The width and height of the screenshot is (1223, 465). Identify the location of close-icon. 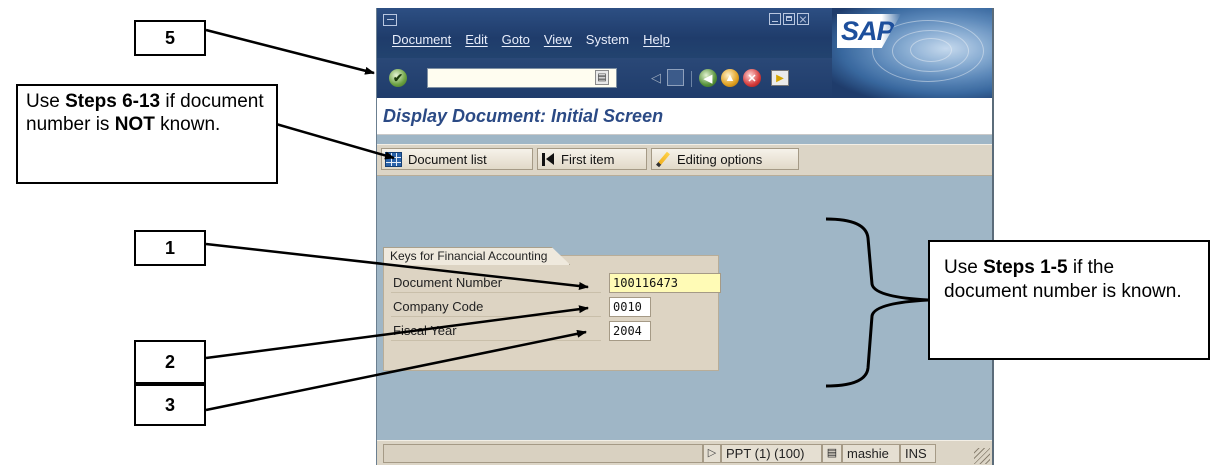
(803, 19).